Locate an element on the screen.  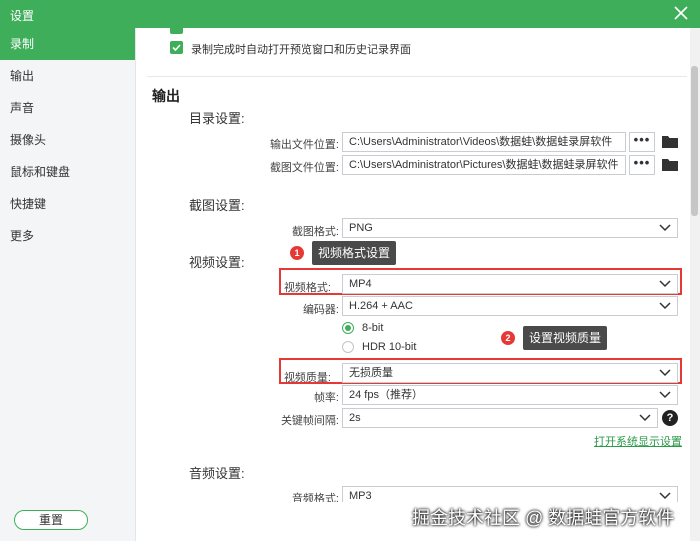
partial-checkbox is located at coordinates (176, 31).